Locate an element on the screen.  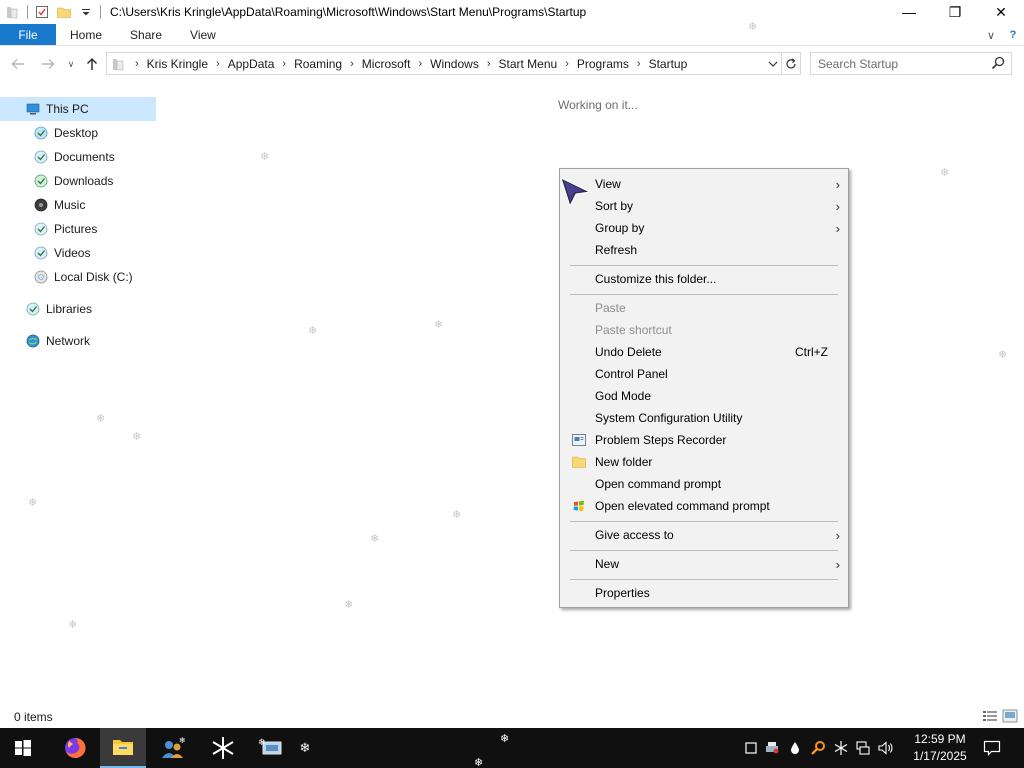
sidebar-item-libraries: Libraries is located at coordinates (59, 309).